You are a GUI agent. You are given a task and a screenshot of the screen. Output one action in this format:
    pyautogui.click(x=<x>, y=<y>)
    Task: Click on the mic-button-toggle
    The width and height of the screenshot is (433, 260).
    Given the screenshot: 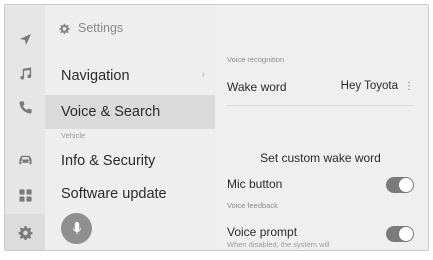 What is the action you would take?
    pyautogui.click(x=400, y=185)
    